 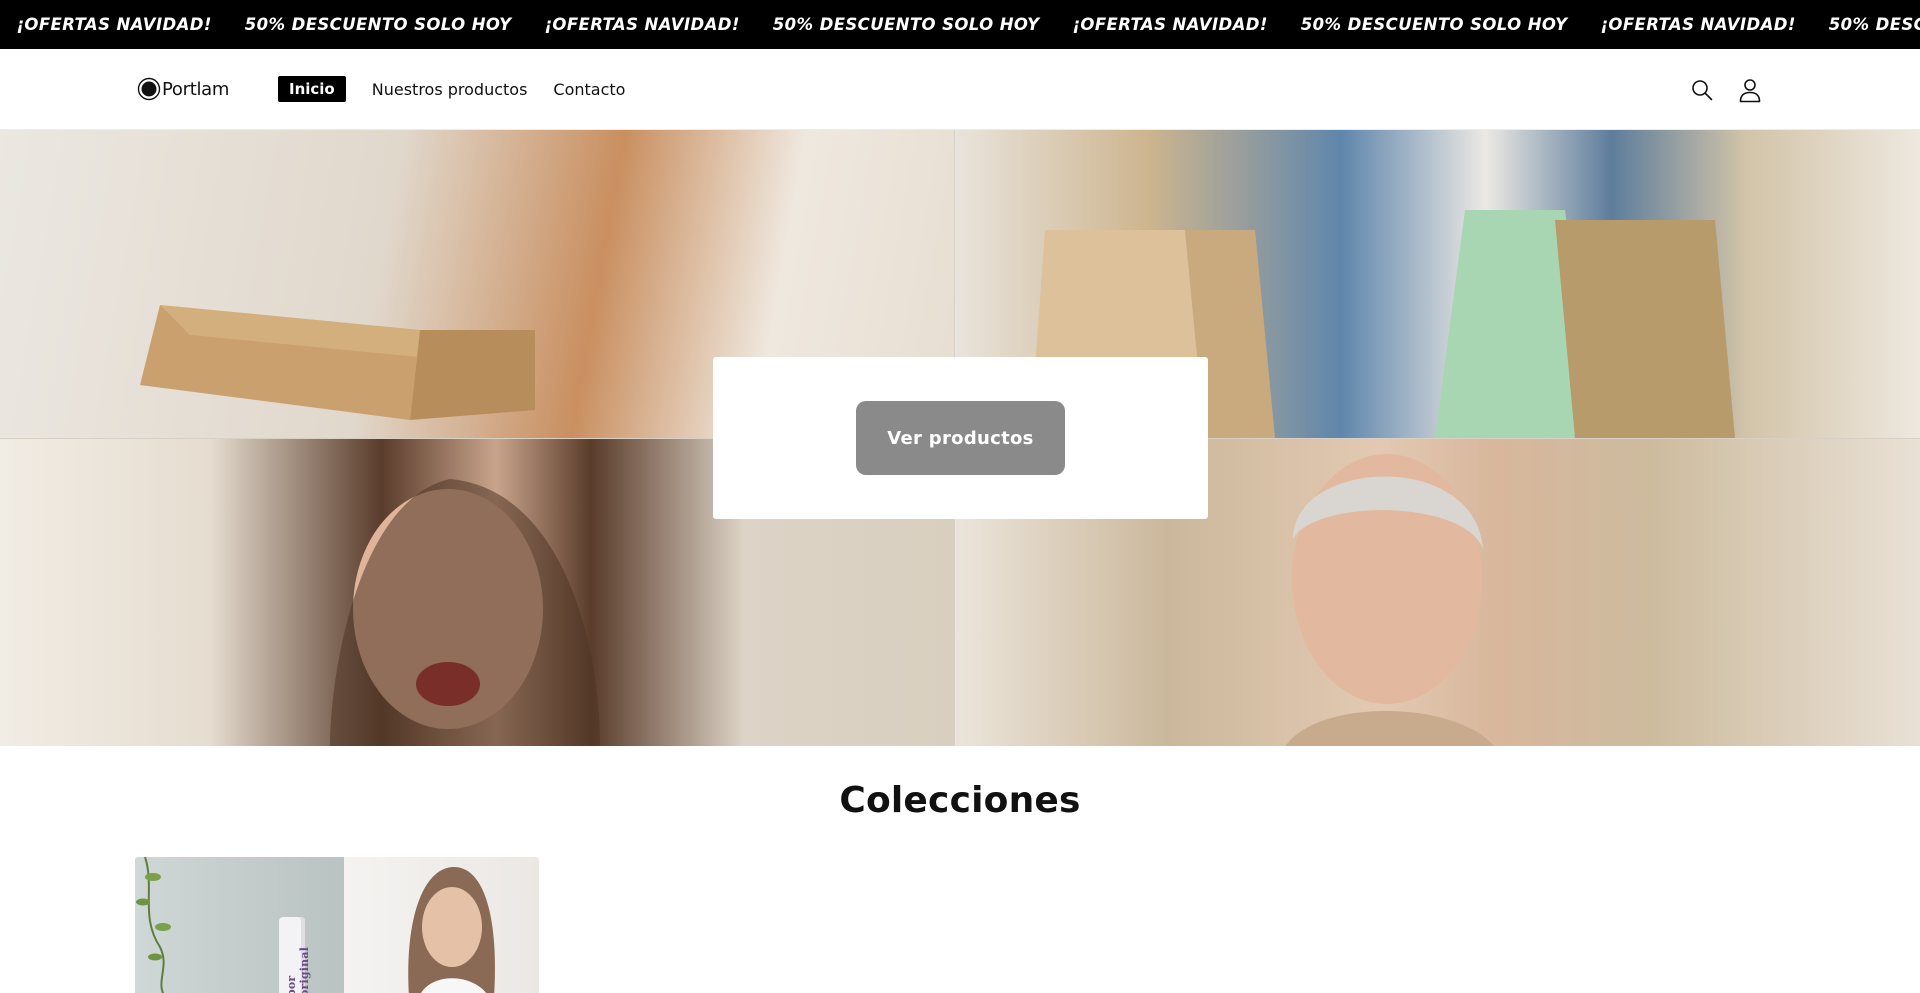 I want to click on hero-cta-card: Ver productos, so click(x=960, y=438).